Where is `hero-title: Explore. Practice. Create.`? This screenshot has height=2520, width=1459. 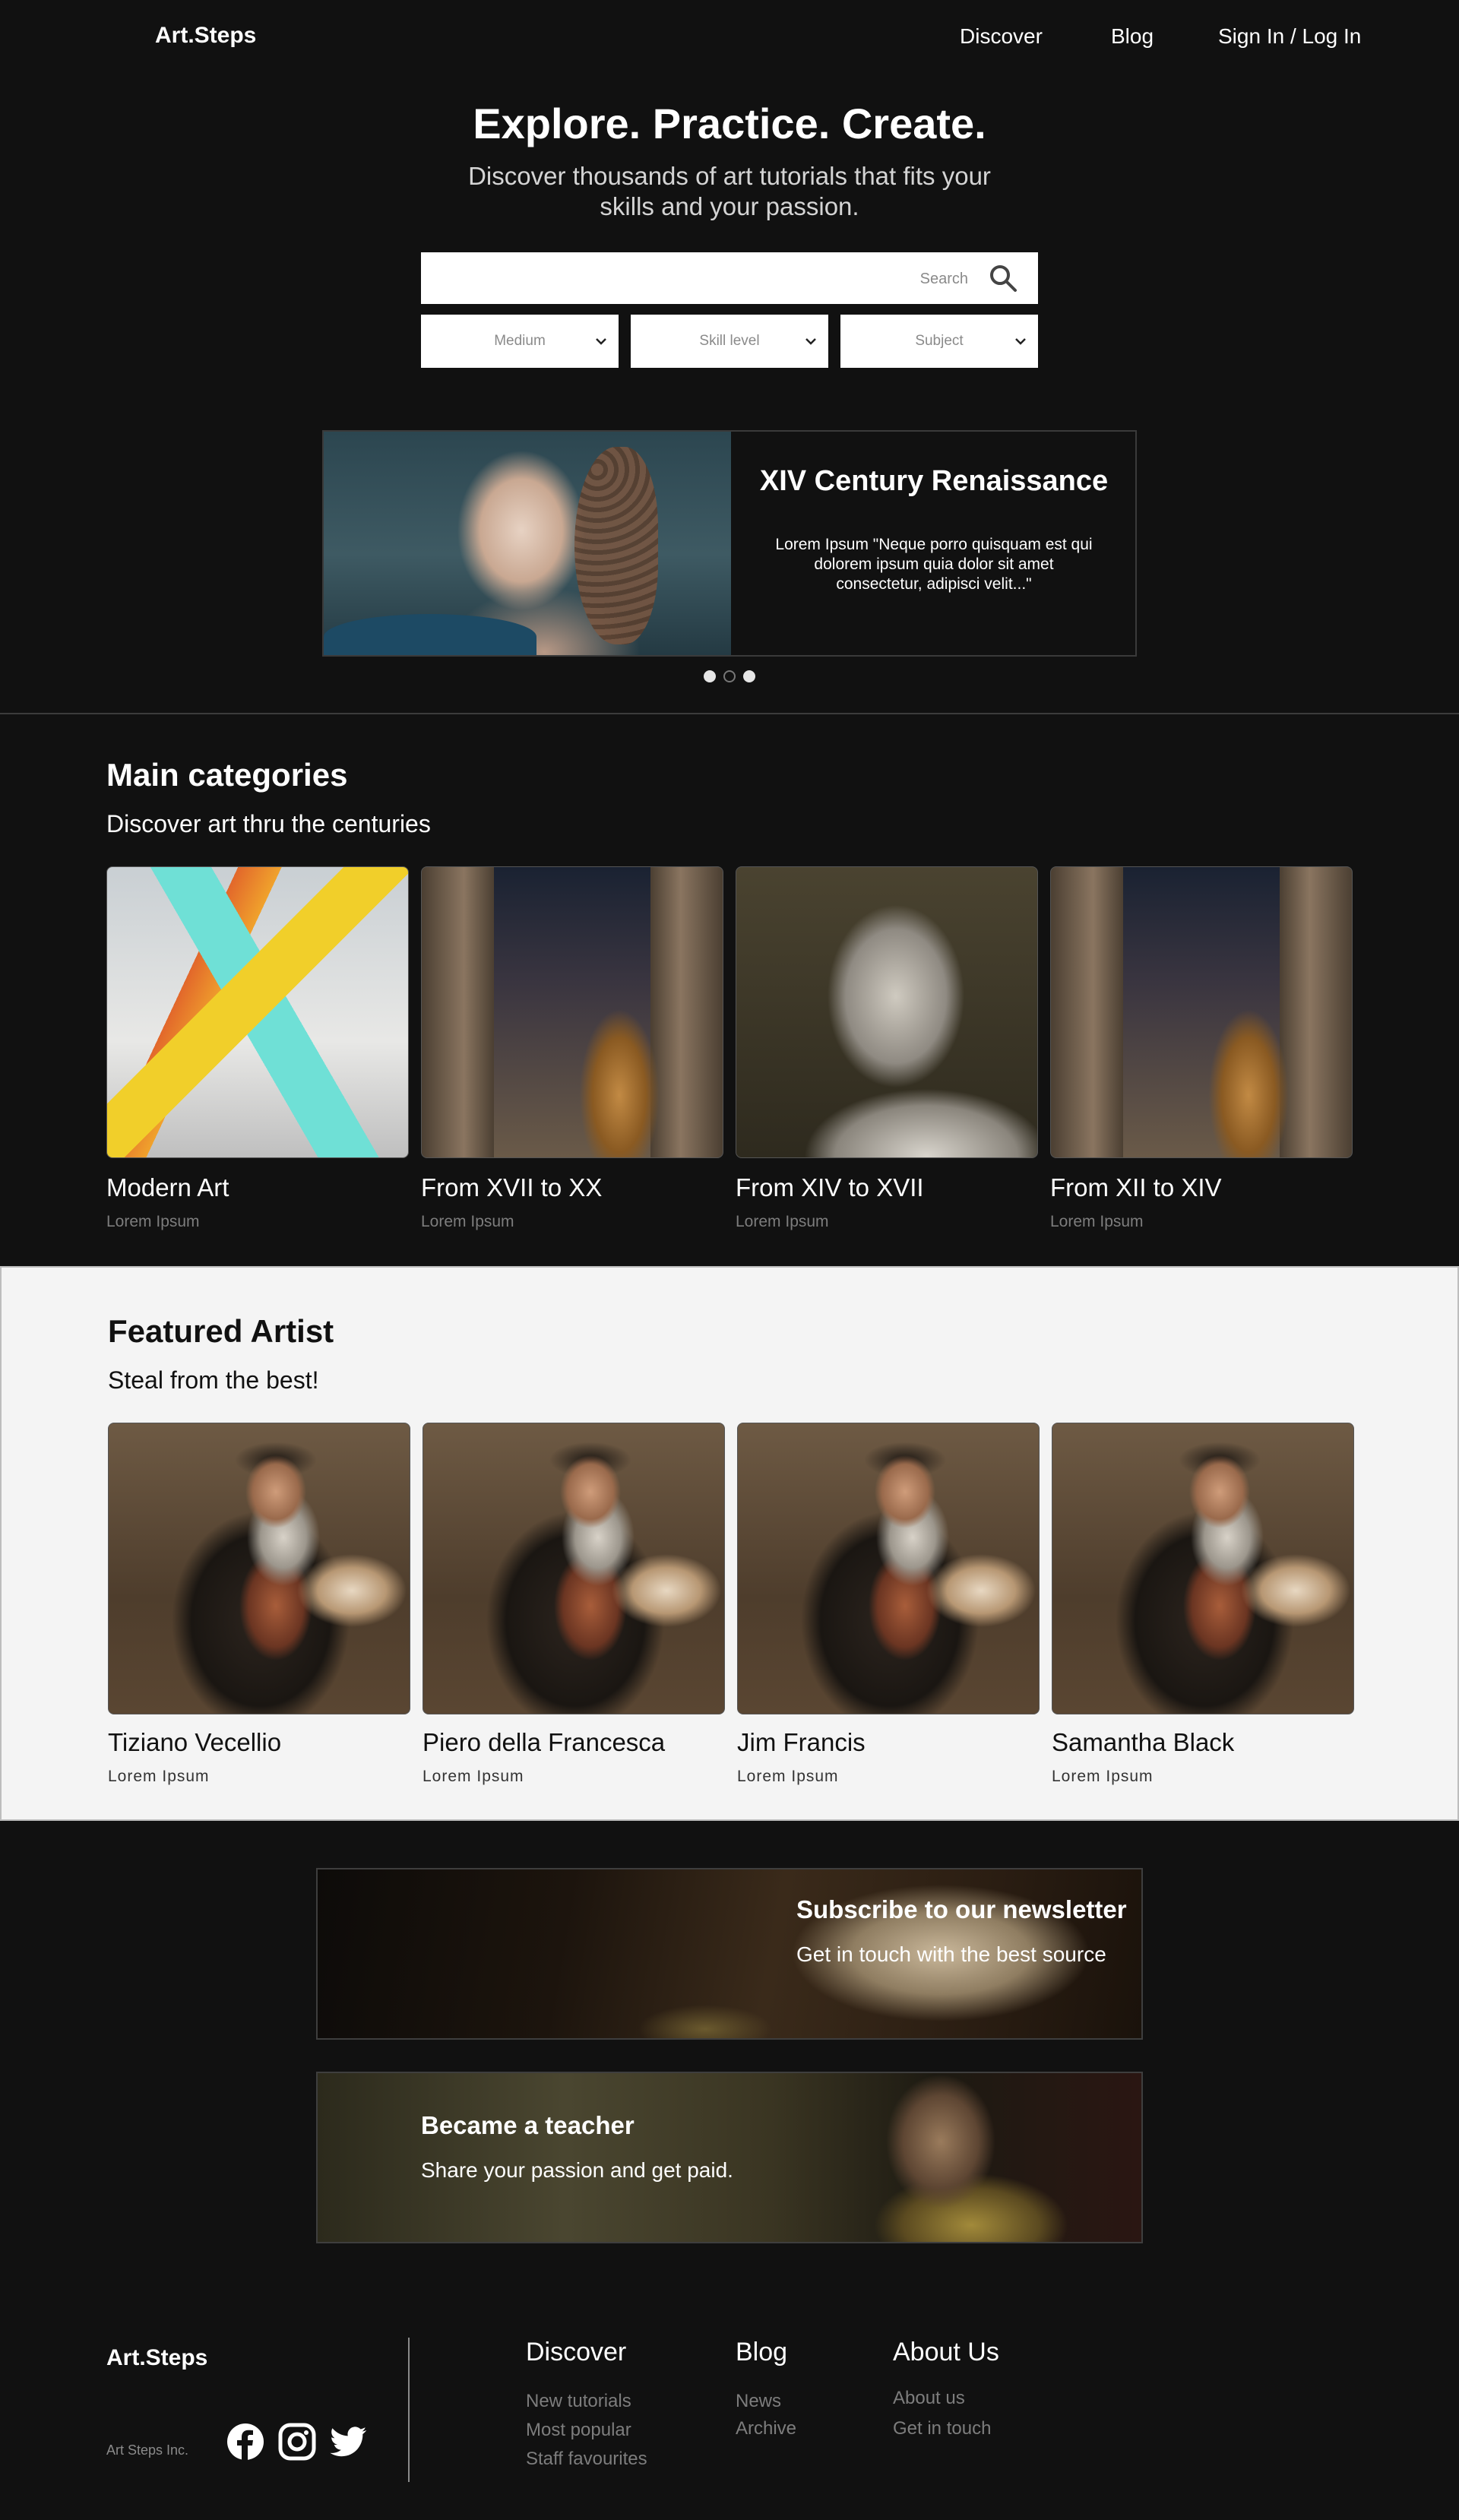
hero-title: Explore. Practice. Create. is located at coordinates (729, 123).